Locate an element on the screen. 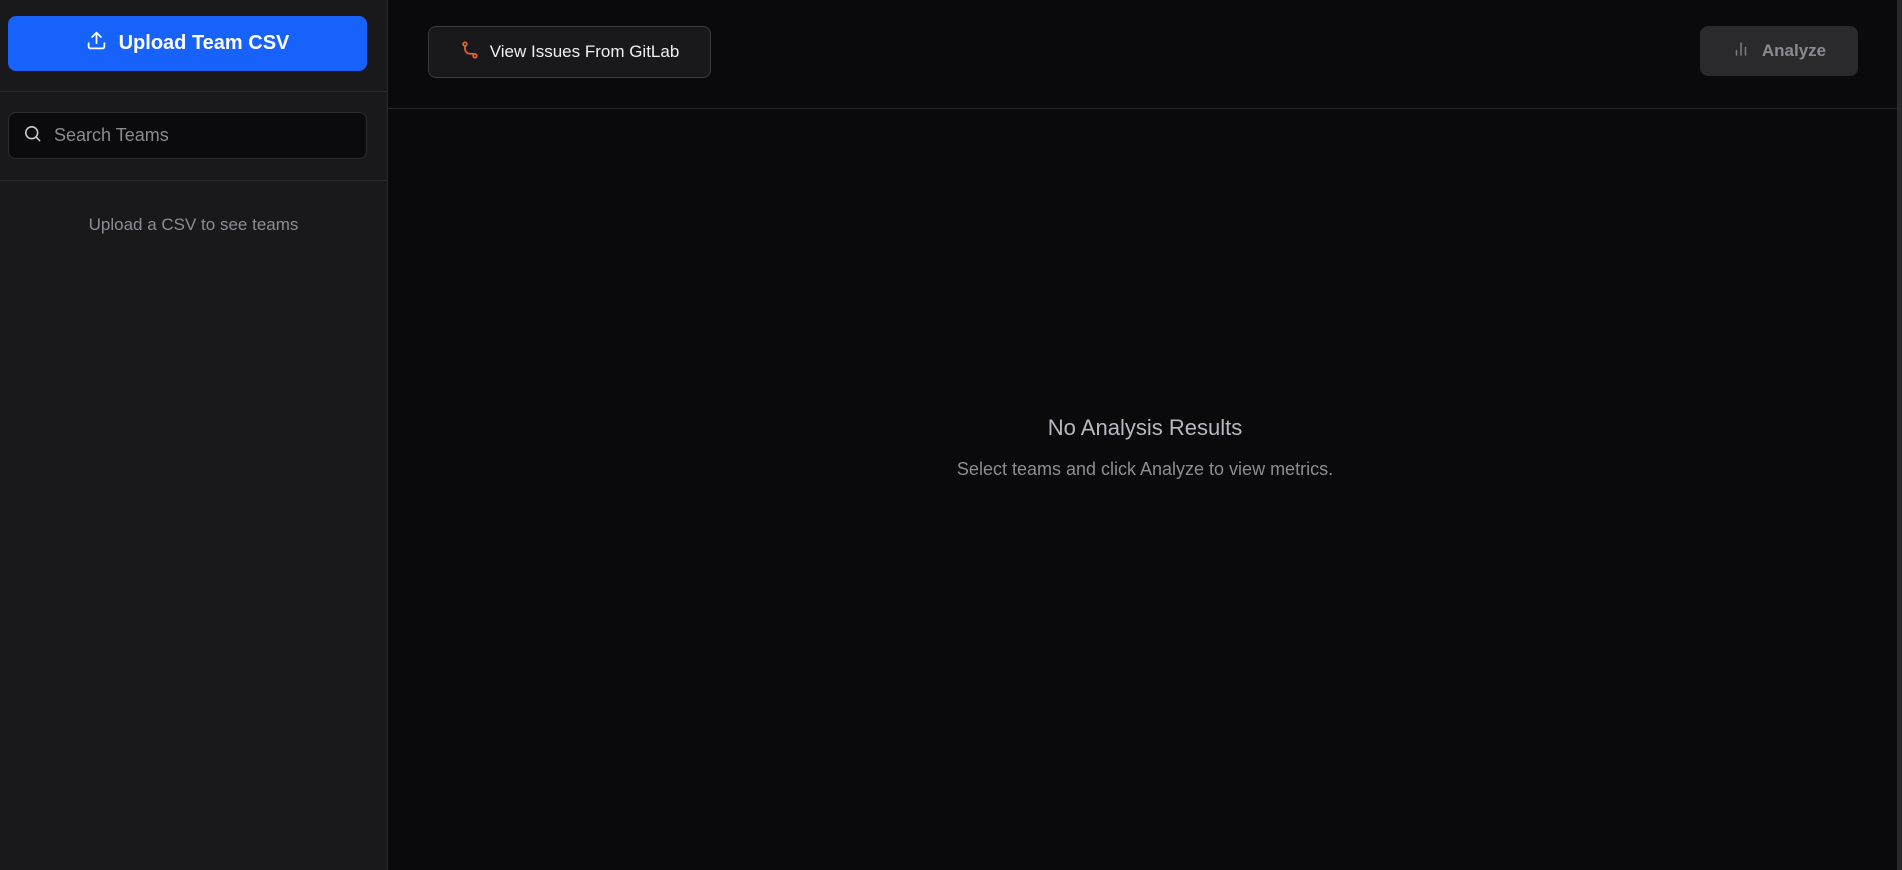 This screenshot has height=870, width=1902. empty-state-title: No Analysis Results is located at coordinates (1145, 427).